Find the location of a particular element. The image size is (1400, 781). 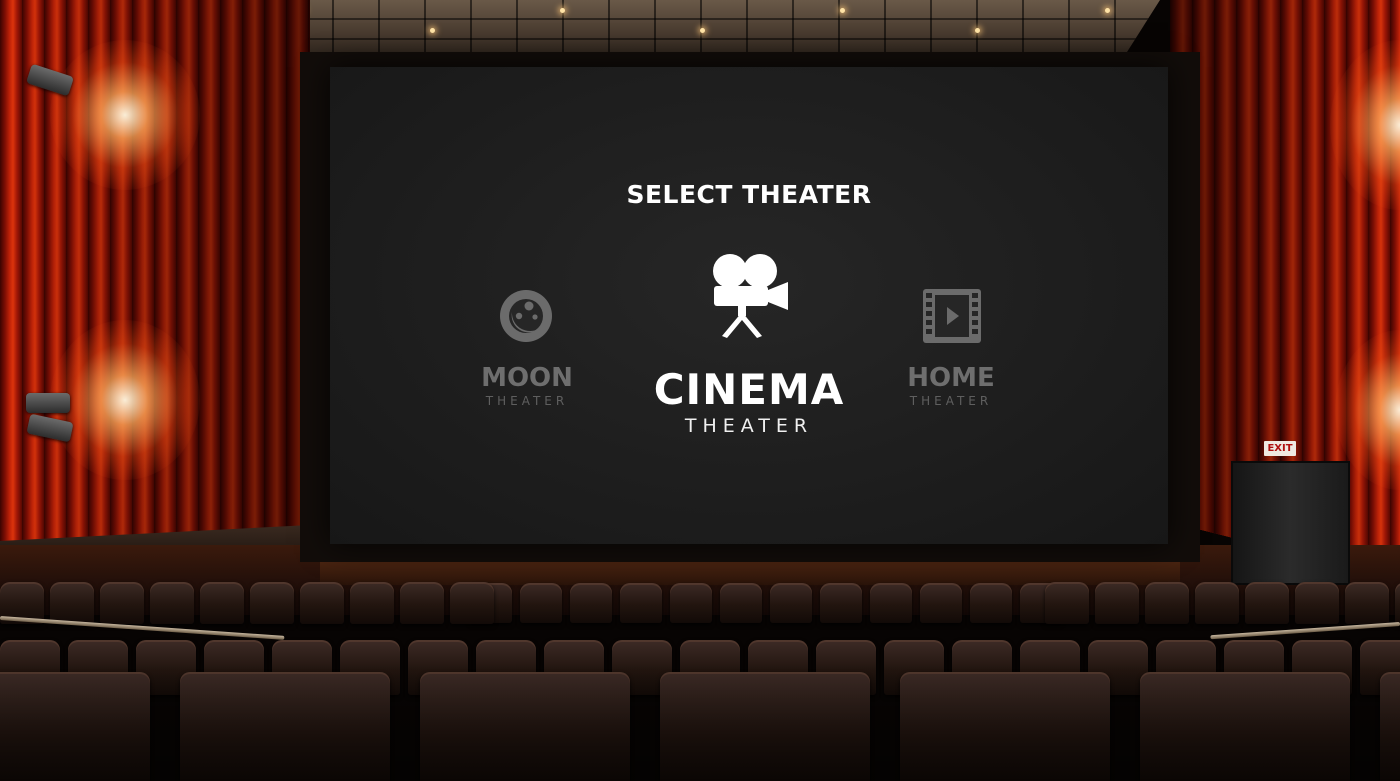

exit-door is located at coordinates (1290, 523).